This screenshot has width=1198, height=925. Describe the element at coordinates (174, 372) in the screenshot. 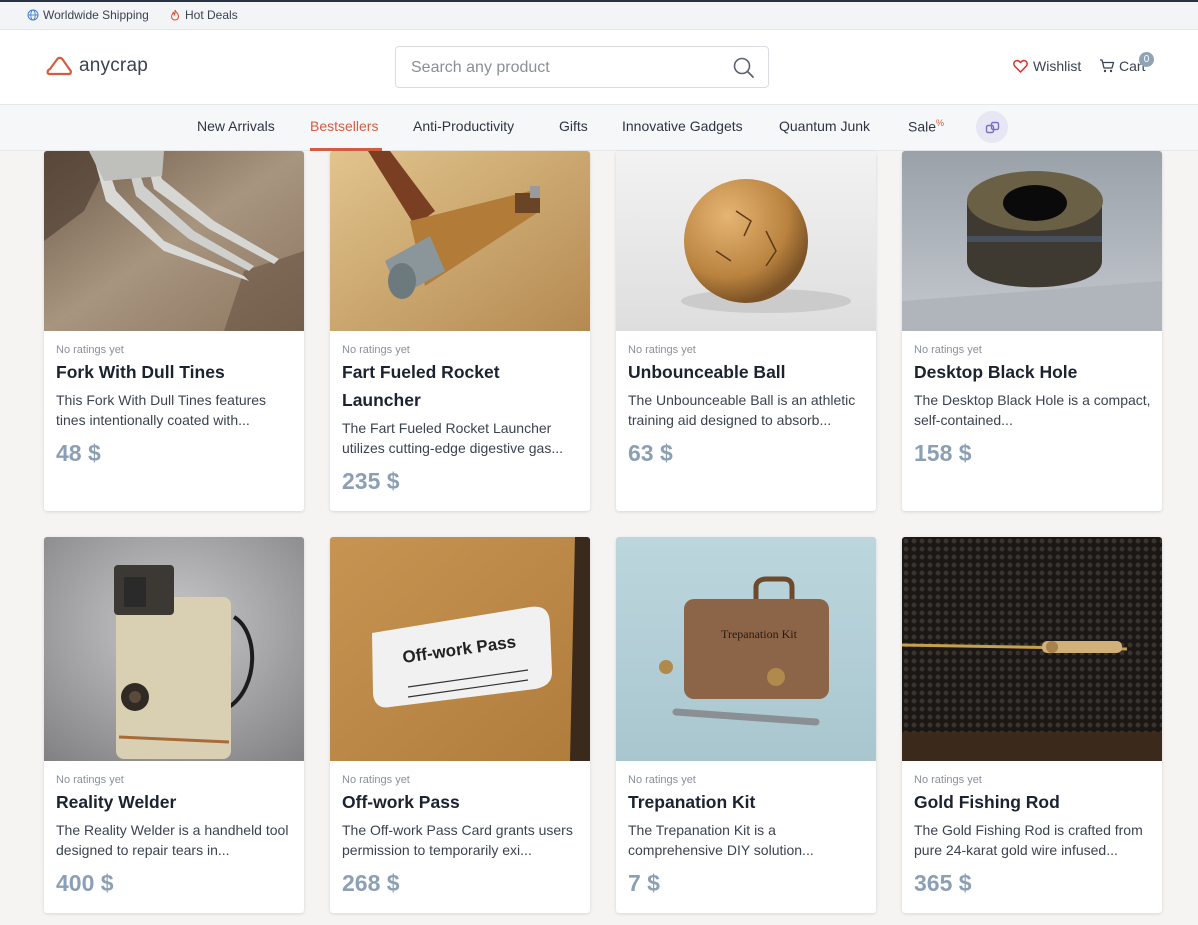

I see `product-name: Fork With Dull Tines` at that location.